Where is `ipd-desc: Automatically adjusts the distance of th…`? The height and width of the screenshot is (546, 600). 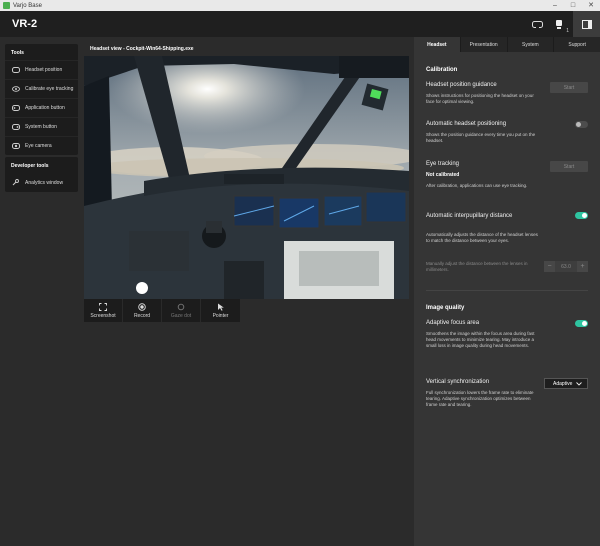
ipd-desc: Automatically adjusts the distance of th… is located at coordinates (482, 237).